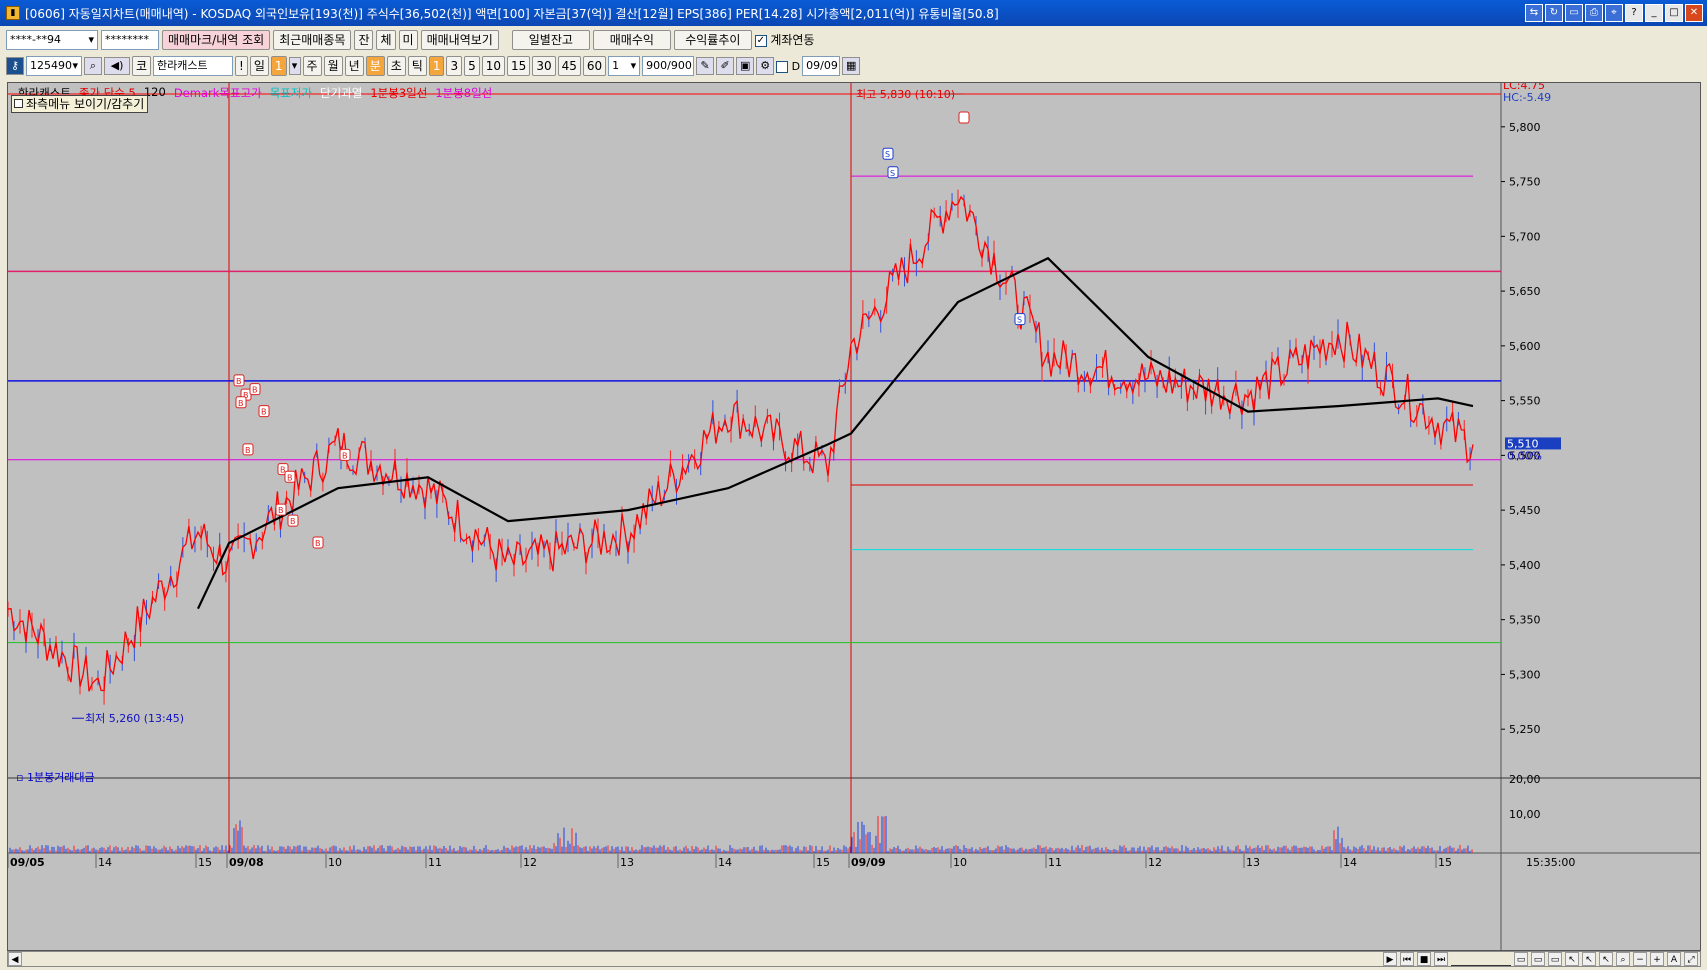 This screenshot has height=970, width=1707. What do you see at coordinates (1623, 959) in the screenshot?
I see `zoom-in-icon: ⌕` at bounding box center [1623, 959].